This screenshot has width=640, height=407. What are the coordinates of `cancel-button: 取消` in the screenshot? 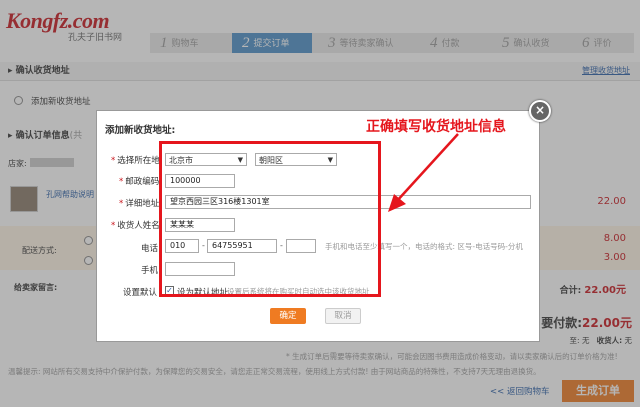 It's located at (343, 316).